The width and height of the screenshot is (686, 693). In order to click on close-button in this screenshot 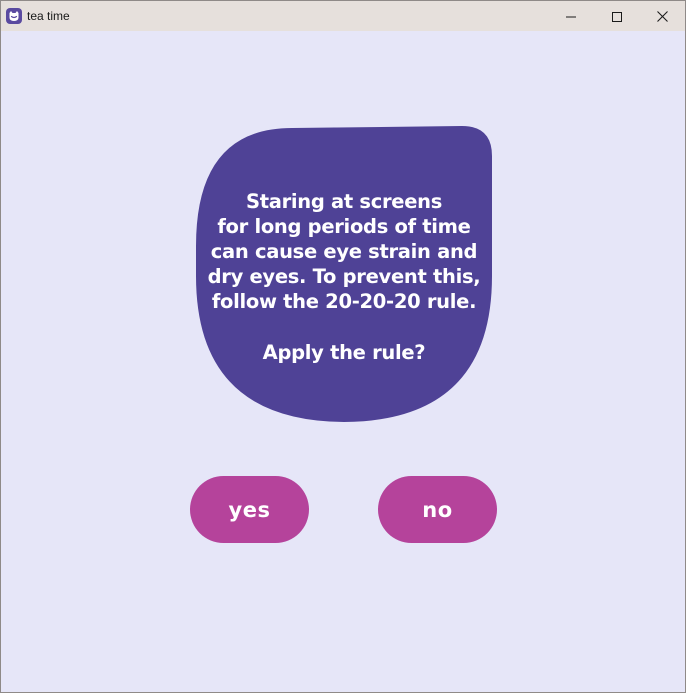, I will do `click(662, 16)`.